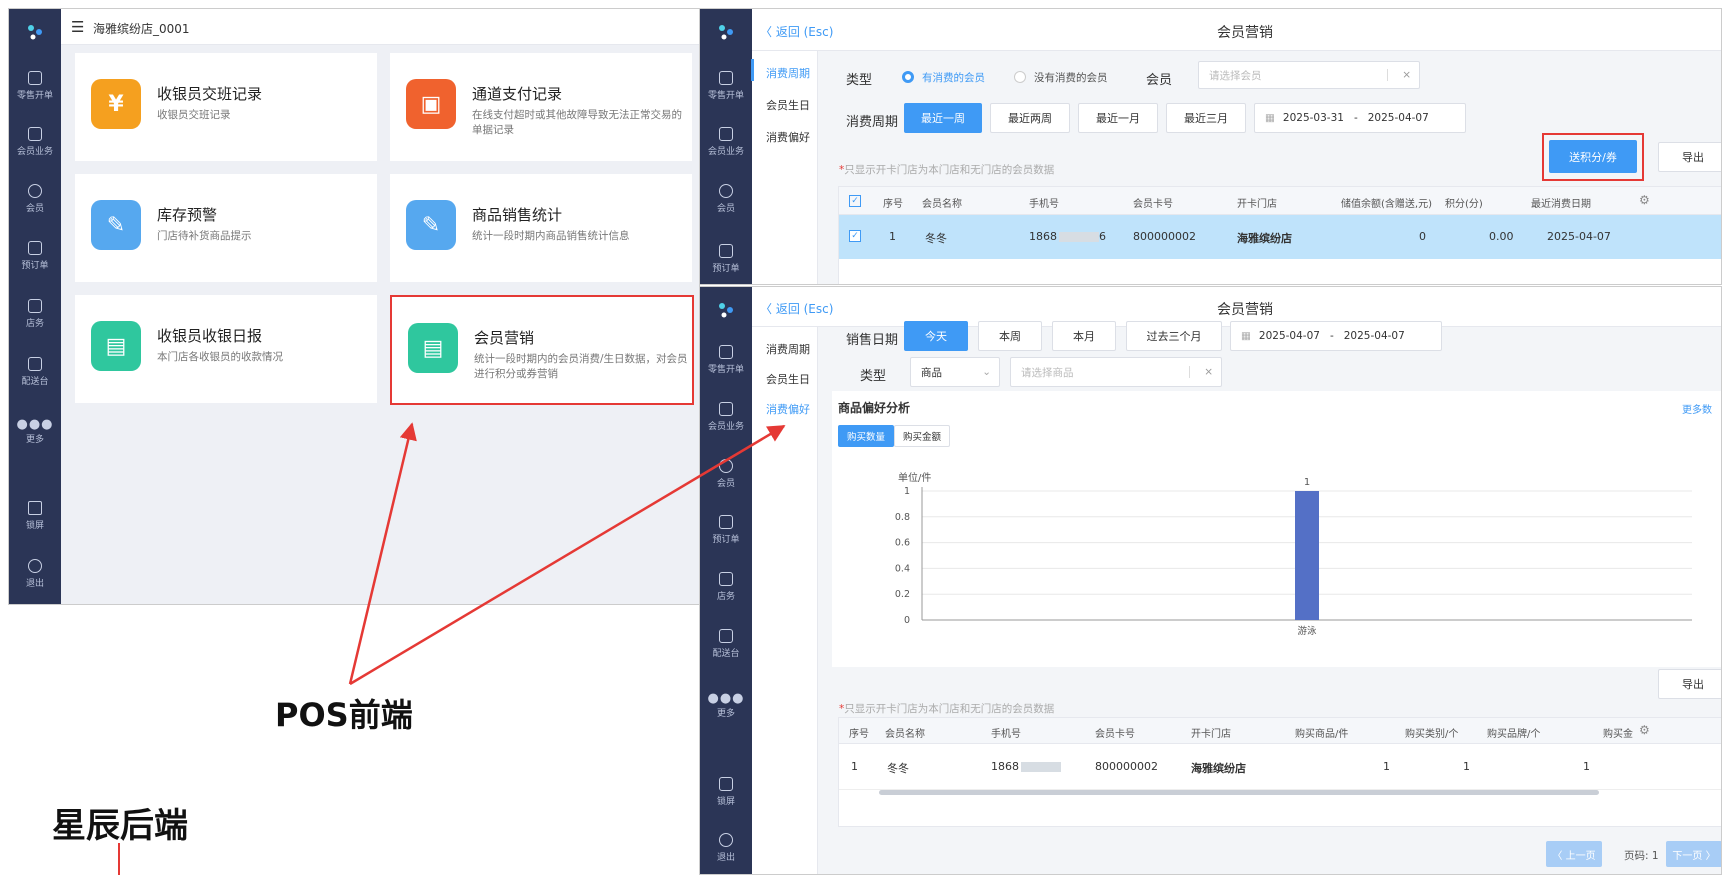  What do you see at coordinates (1239, 792) in the screenshot?
I see `horizontal-scrollbar` at bounding box center [1239, 792].